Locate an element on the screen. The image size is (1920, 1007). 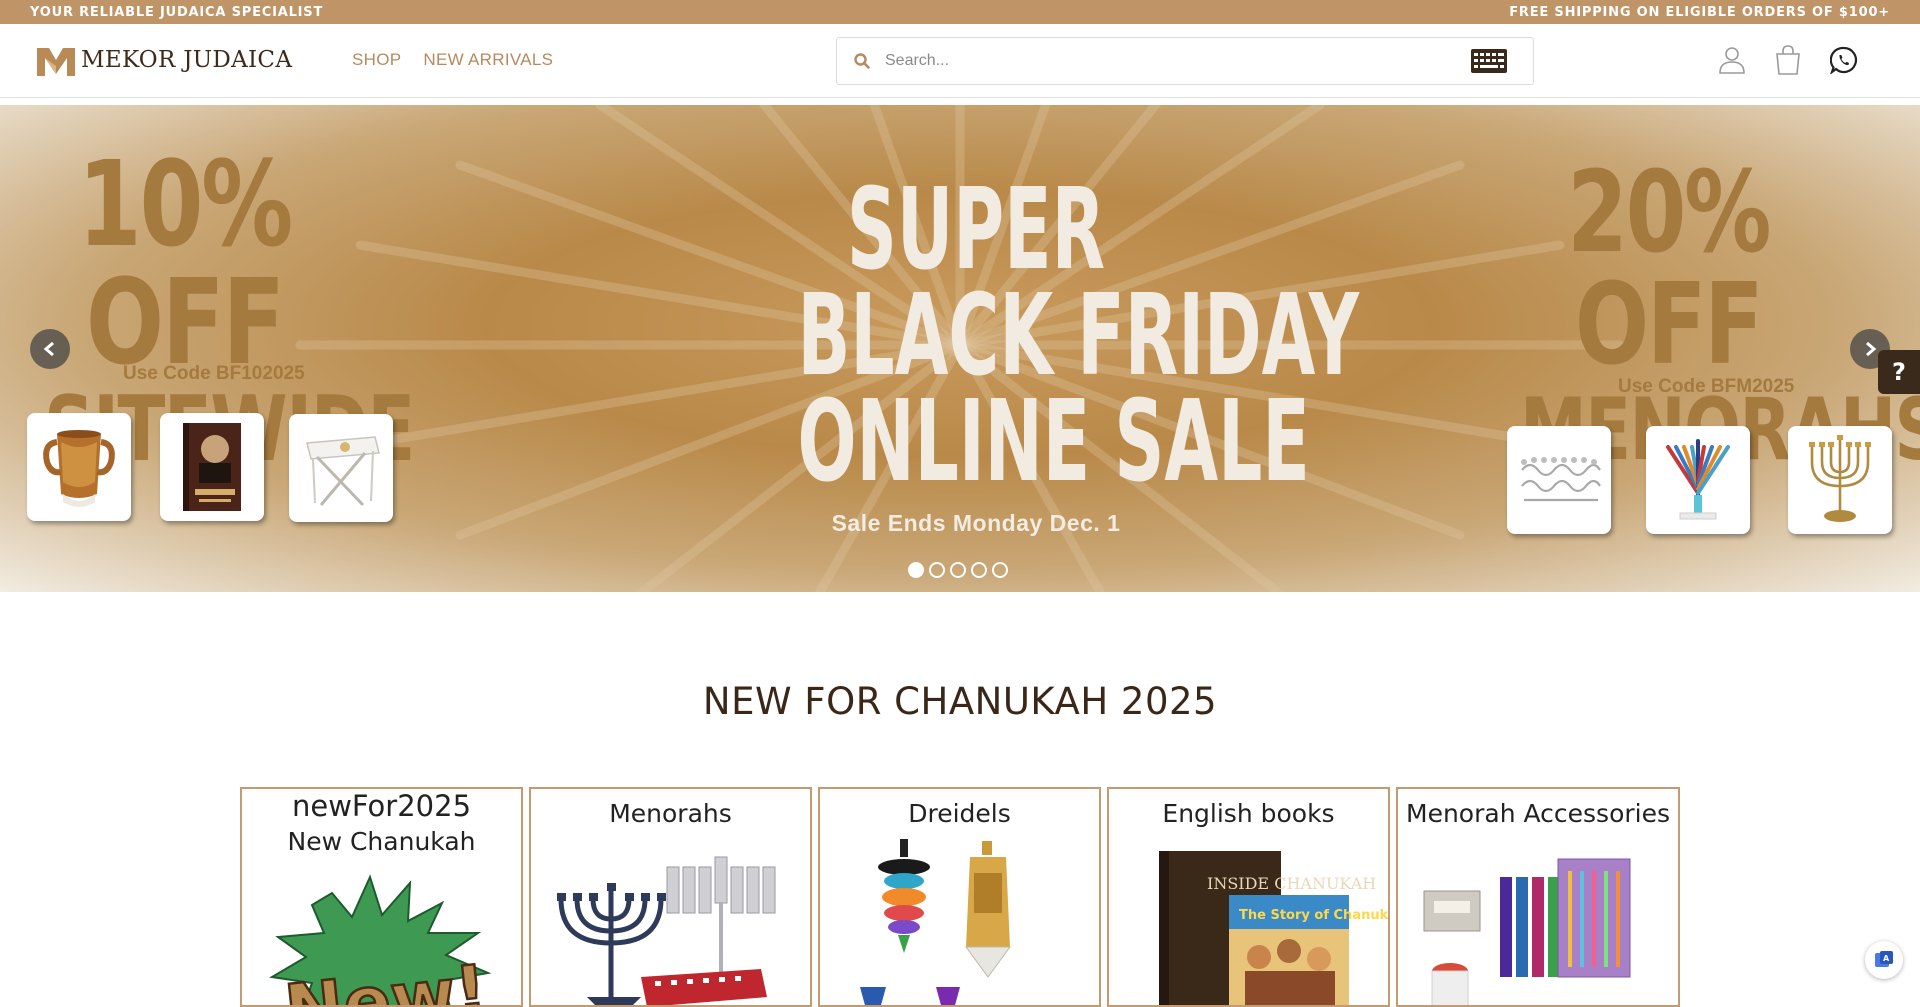
hero-title: SUPER BLACK FRIDAY ONLINE SALE is located at coordinates (1024, 336).